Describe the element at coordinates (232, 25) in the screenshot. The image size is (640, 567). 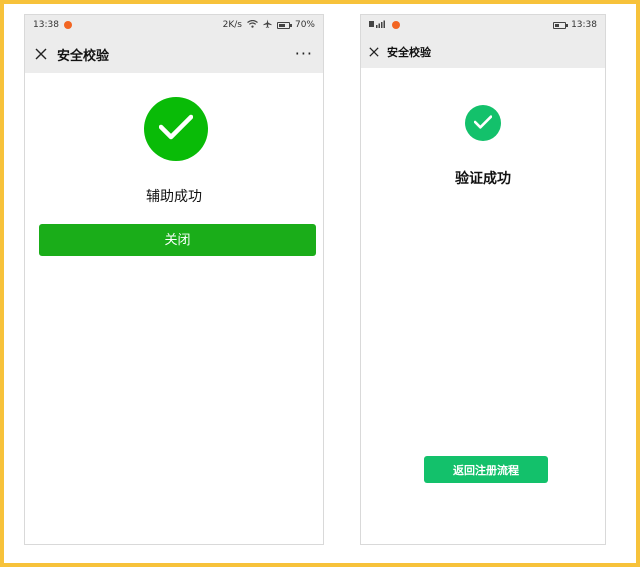
I see `network-speed: 2K/s` at that location.